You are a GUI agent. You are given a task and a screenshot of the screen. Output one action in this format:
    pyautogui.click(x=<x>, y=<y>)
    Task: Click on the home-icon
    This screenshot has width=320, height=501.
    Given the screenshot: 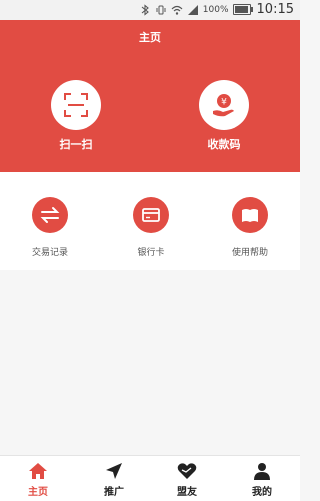 What is the action you would take?
    pyautogui.click(x=38, y=471)
    